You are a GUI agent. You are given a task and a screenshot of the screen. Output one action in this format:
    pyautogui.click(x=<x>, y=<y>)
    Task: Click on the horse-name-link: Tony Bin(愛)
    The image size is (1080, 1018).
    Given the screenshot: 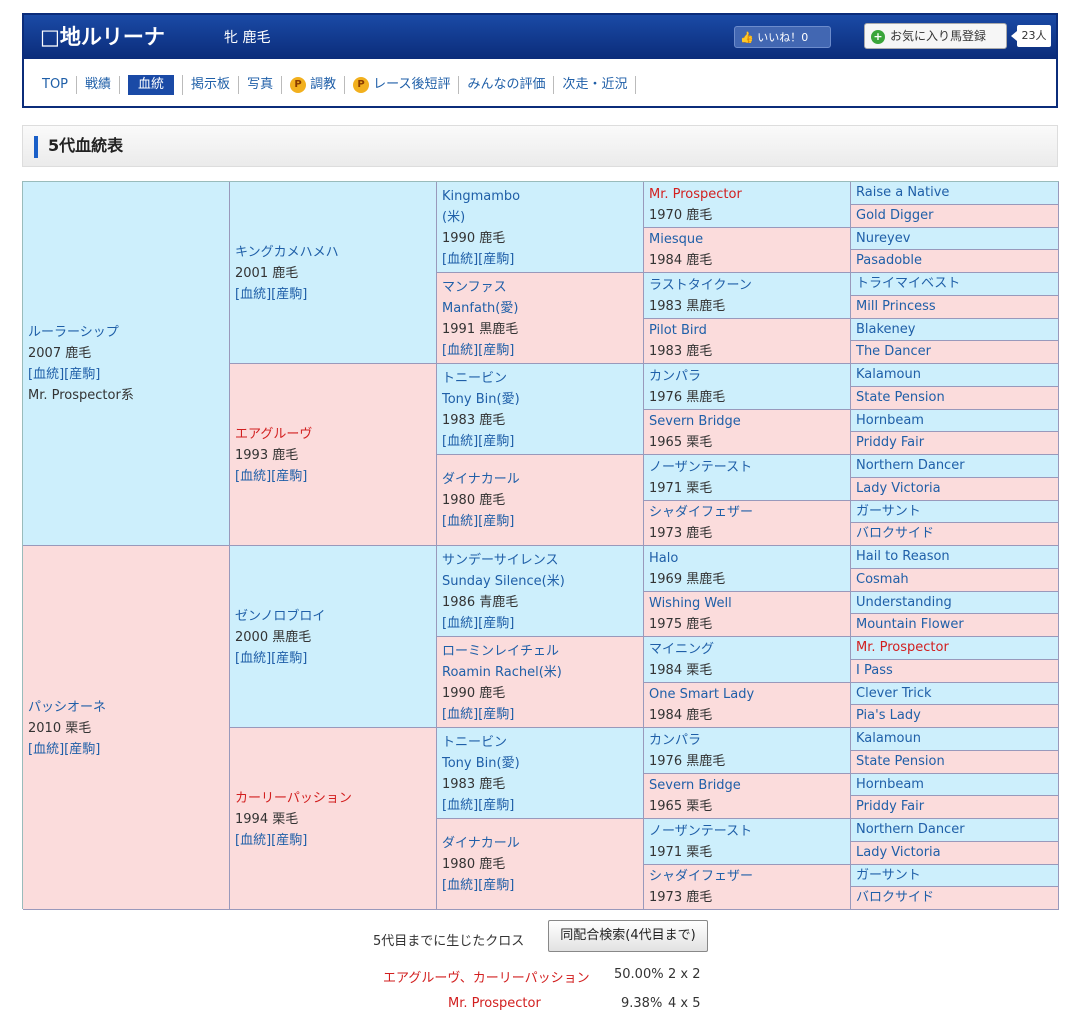 What is the action you would take?
    pyautogui.click(x=481, y=763)
    